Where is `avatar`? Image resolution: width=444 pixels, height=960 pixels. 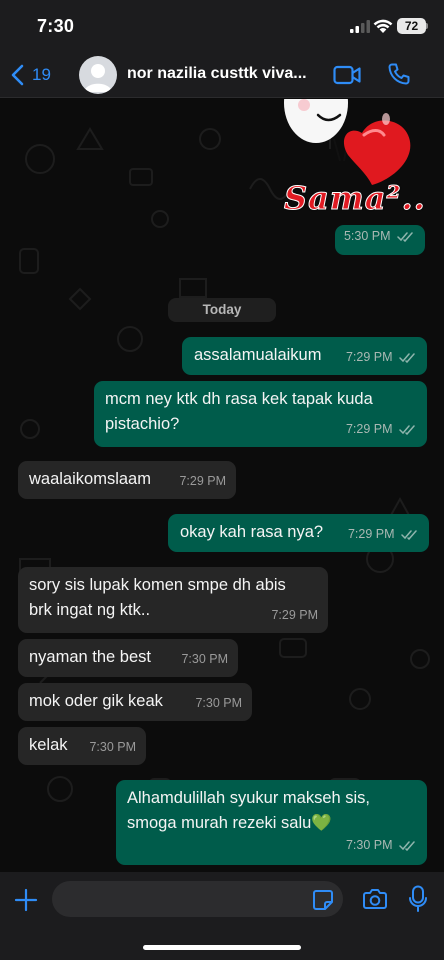
avatar is located at coordinates (98, 75).